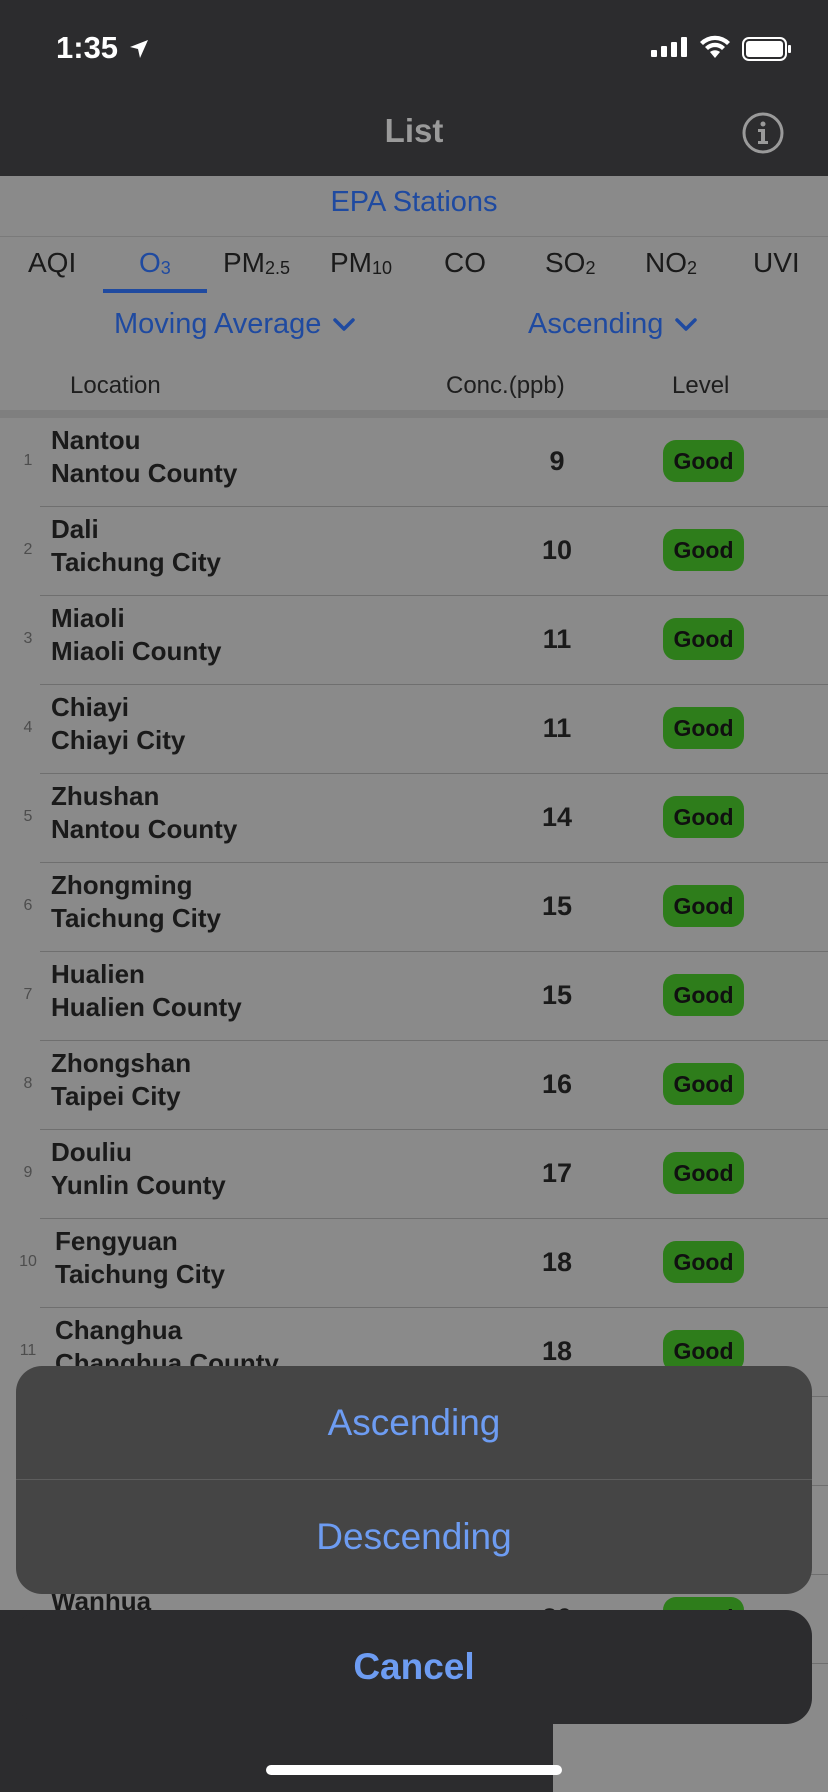  What do you see at coordinates (426, 1174) in the screenshot?
I see `table-row: 9 Douliu Yunlin County 17 Good` at bounding box center [426, 1174].